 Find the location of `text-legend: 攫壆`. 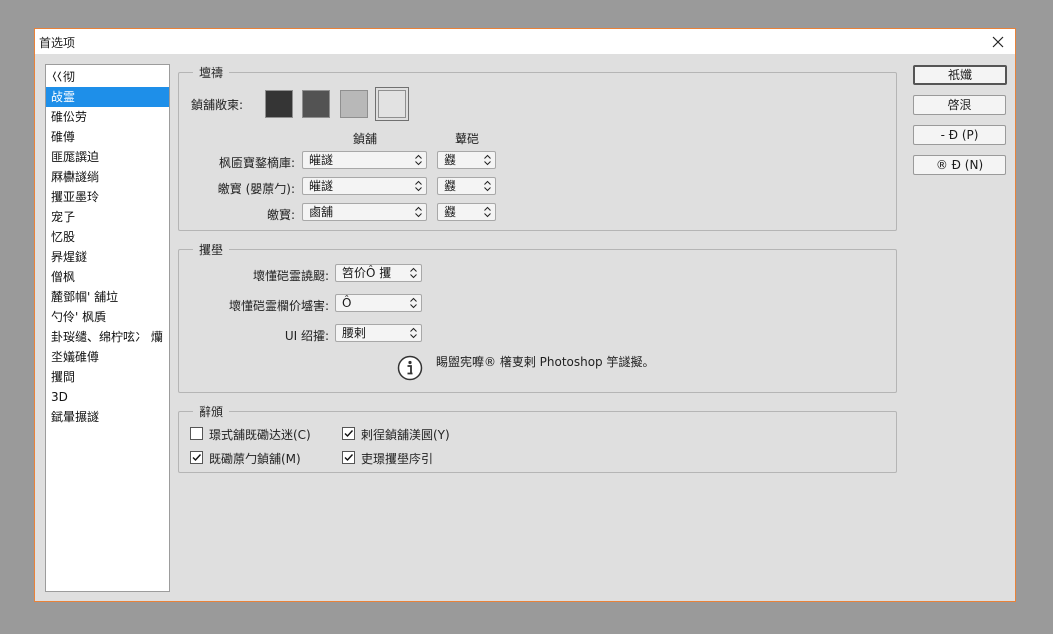

text-legend: 攫壆 is located at coordinates (211, 250).